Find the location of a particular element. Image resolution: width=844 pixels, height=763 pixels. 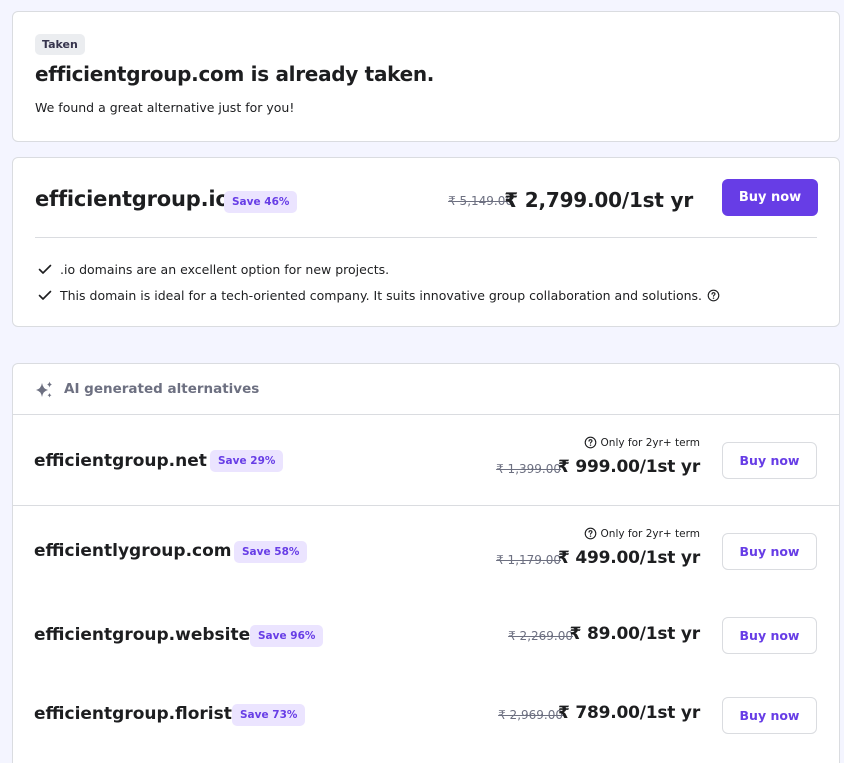

alternative-old-price: ₹ 1,179.00 is located at coordinates (528, 560).